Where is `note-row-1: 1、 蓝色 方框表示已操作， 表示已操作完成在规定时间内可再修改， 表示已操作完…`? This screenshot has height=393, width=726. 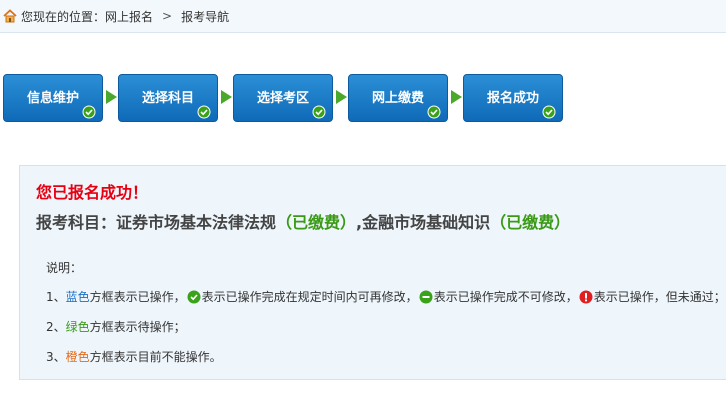 note-row-1: 1、 蓝色 方框表示已操作， 表示已操作完成在规定时间内可再修改， 表示已操作完… is located at coordinates (386, 296).